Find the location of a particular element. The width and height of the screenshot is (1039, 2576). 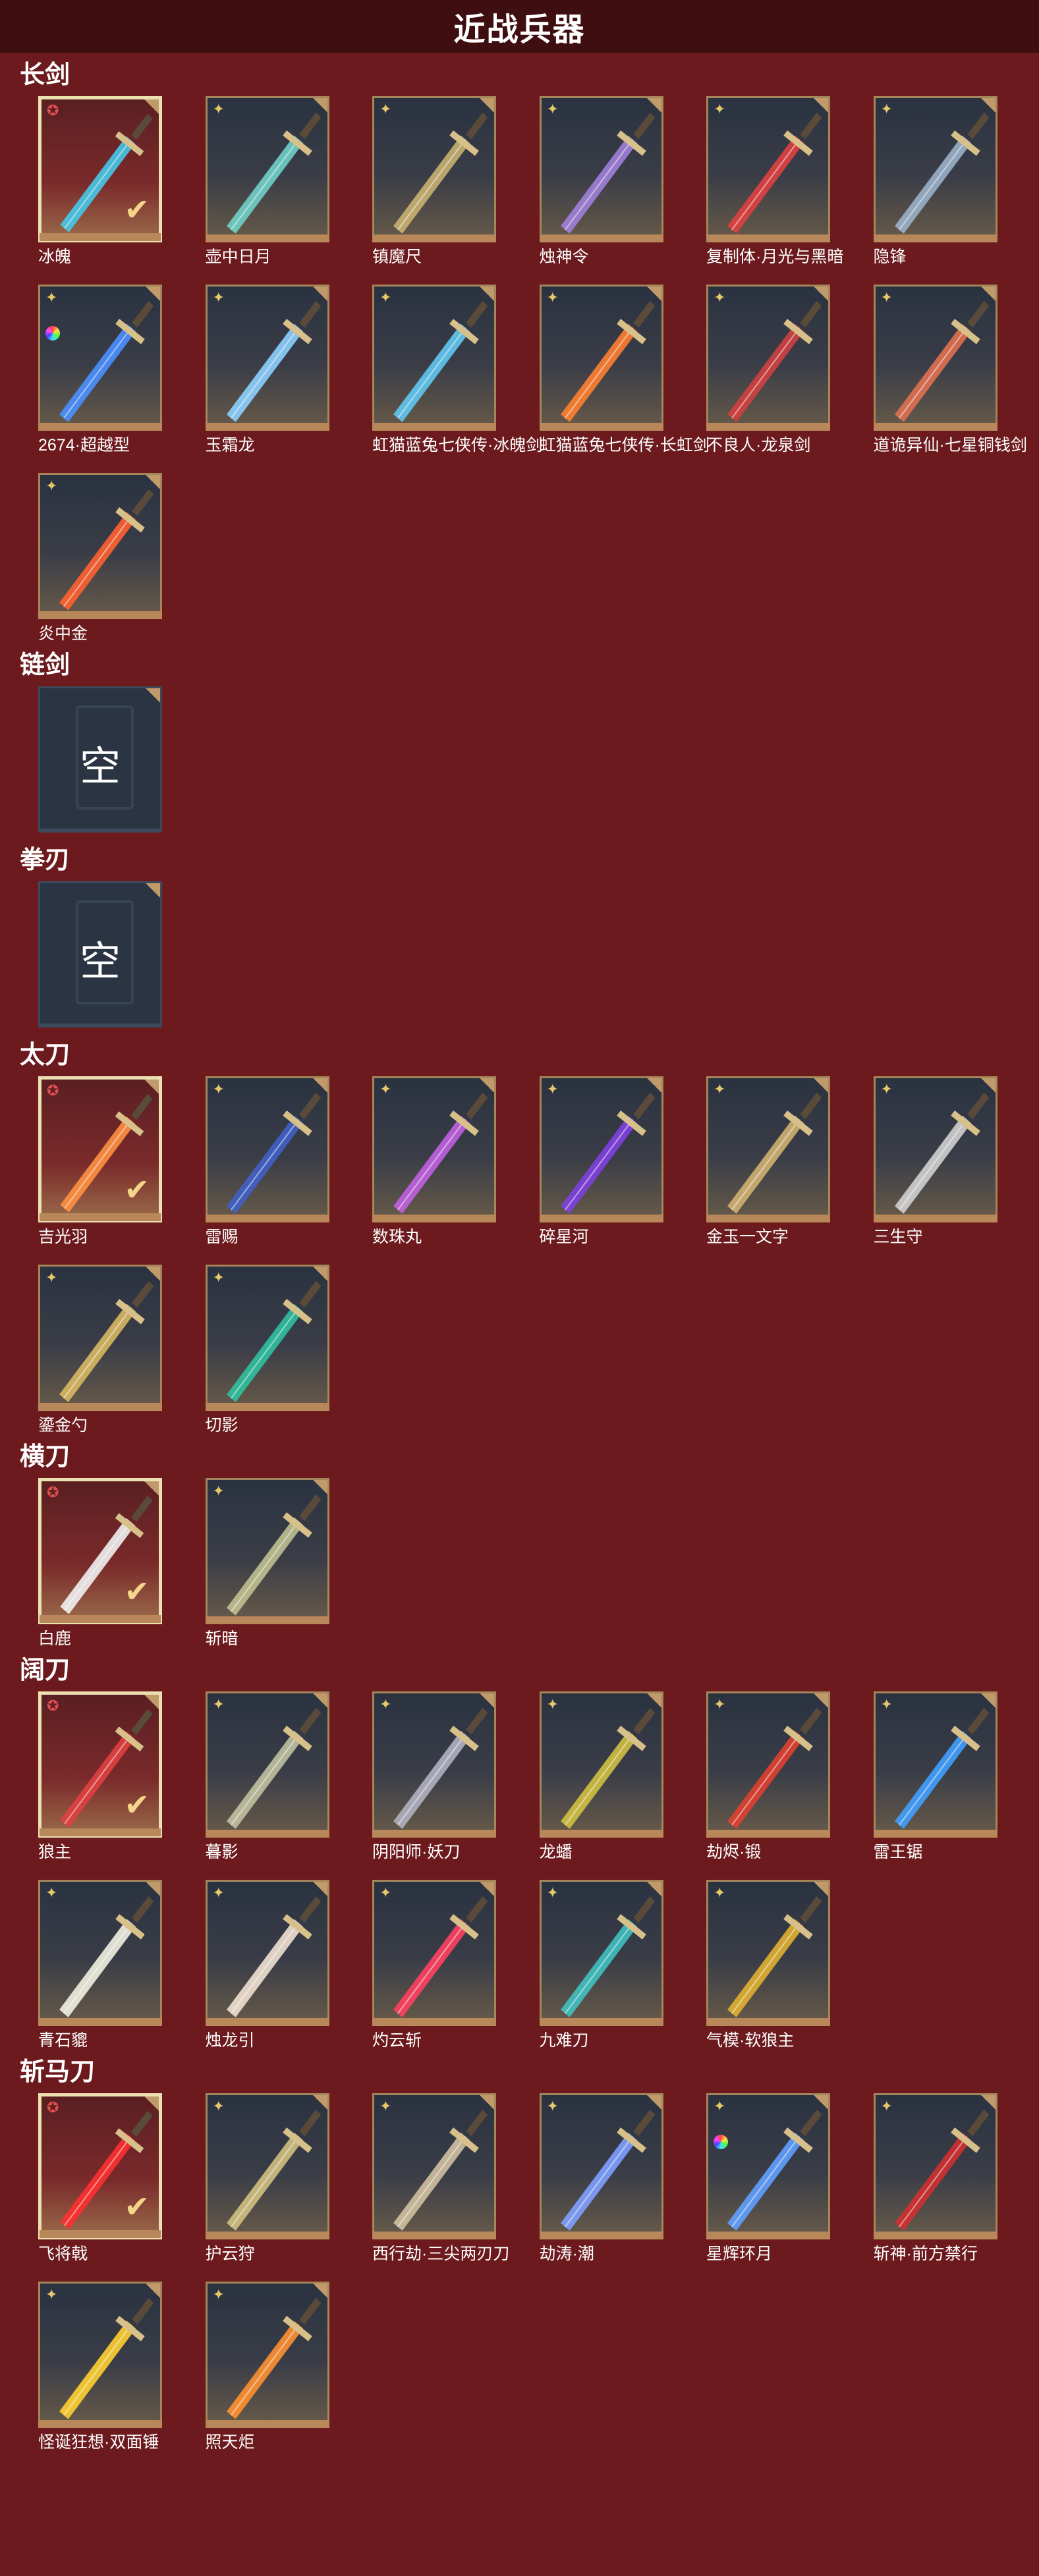

weapon-item: ✦ 雷王锯 is located at coordinates (942, 1776).